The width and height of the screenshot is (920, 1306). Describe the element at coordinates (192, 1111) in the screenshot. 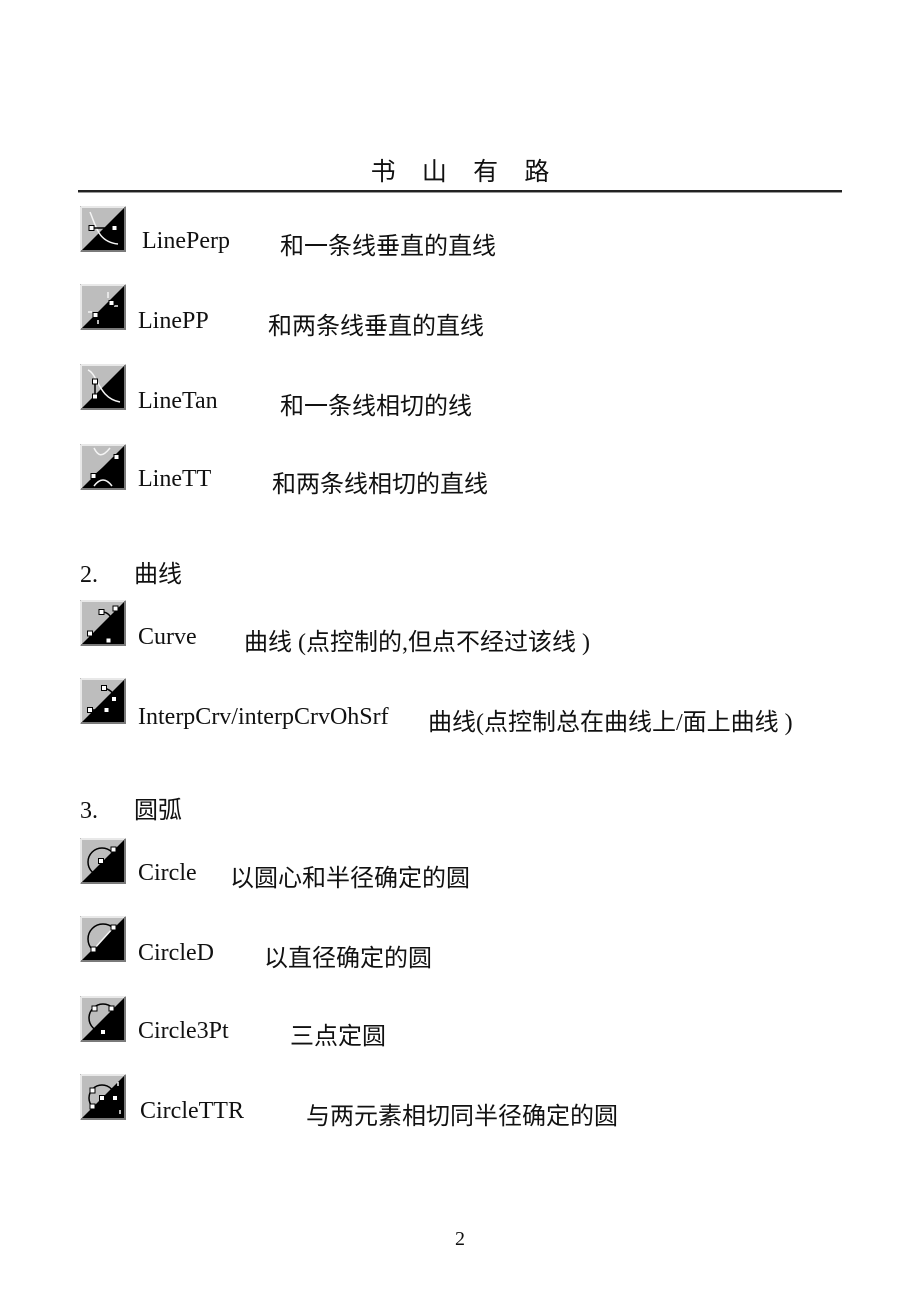

I see `command-name: CircleTTR` at that location.